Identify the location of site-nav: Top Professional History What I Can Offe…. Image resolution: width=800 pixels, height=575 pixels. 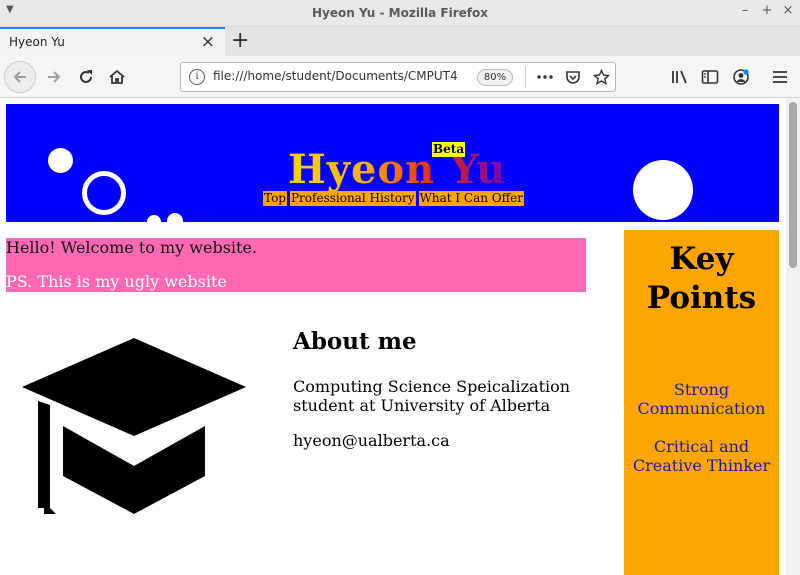
(393, 198).